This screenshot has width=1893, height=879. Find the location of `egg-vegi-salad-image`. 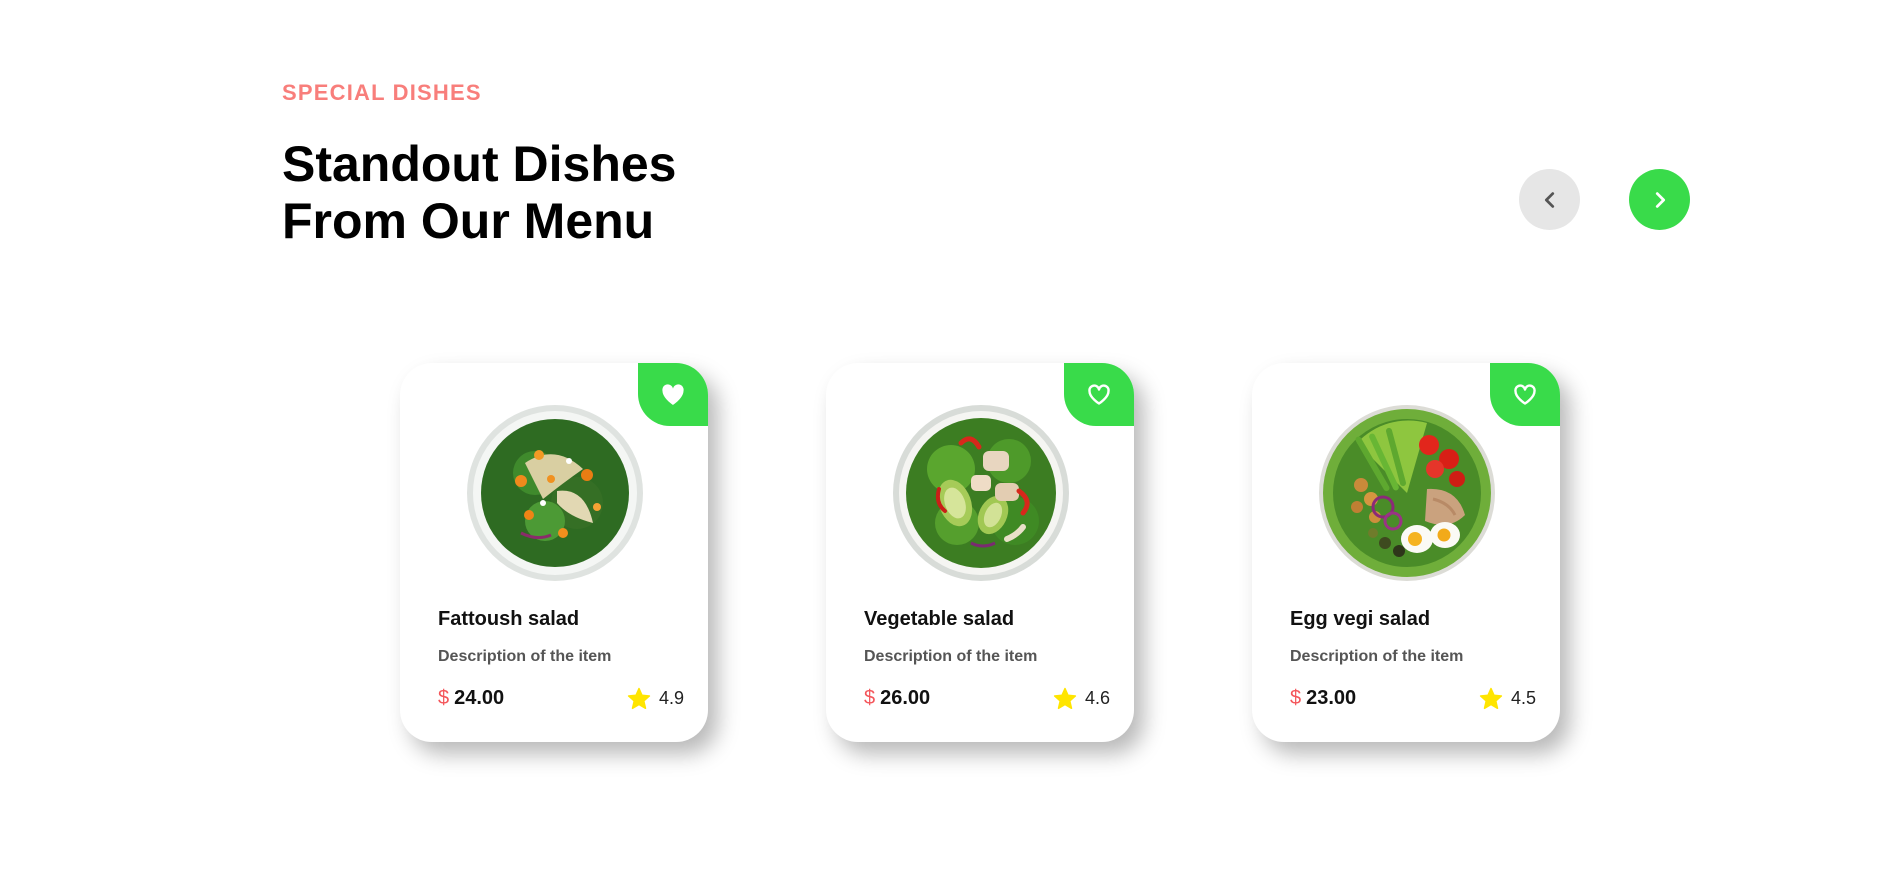

egg-vegi-salad-image is located at coordinates (1407, 493).